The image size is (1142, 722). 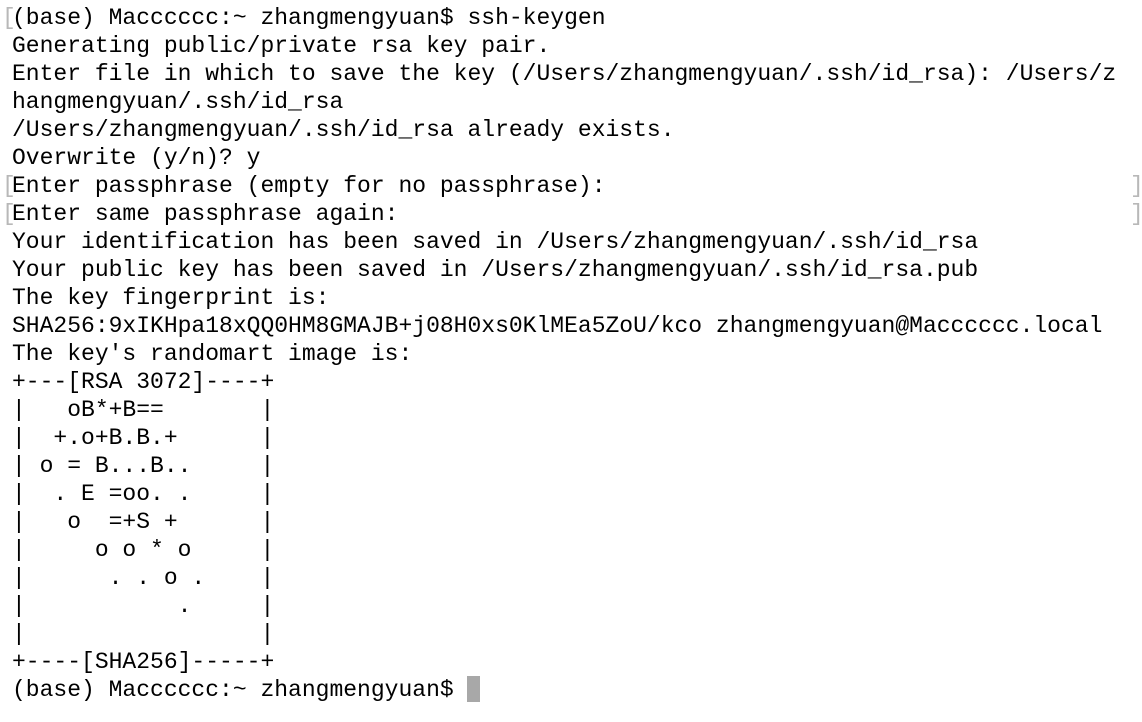 What do you see at coordinates (564, 466) in the screenshot?
I see `output-line: | o = B...B.. |` at bounding box center [564, 466].